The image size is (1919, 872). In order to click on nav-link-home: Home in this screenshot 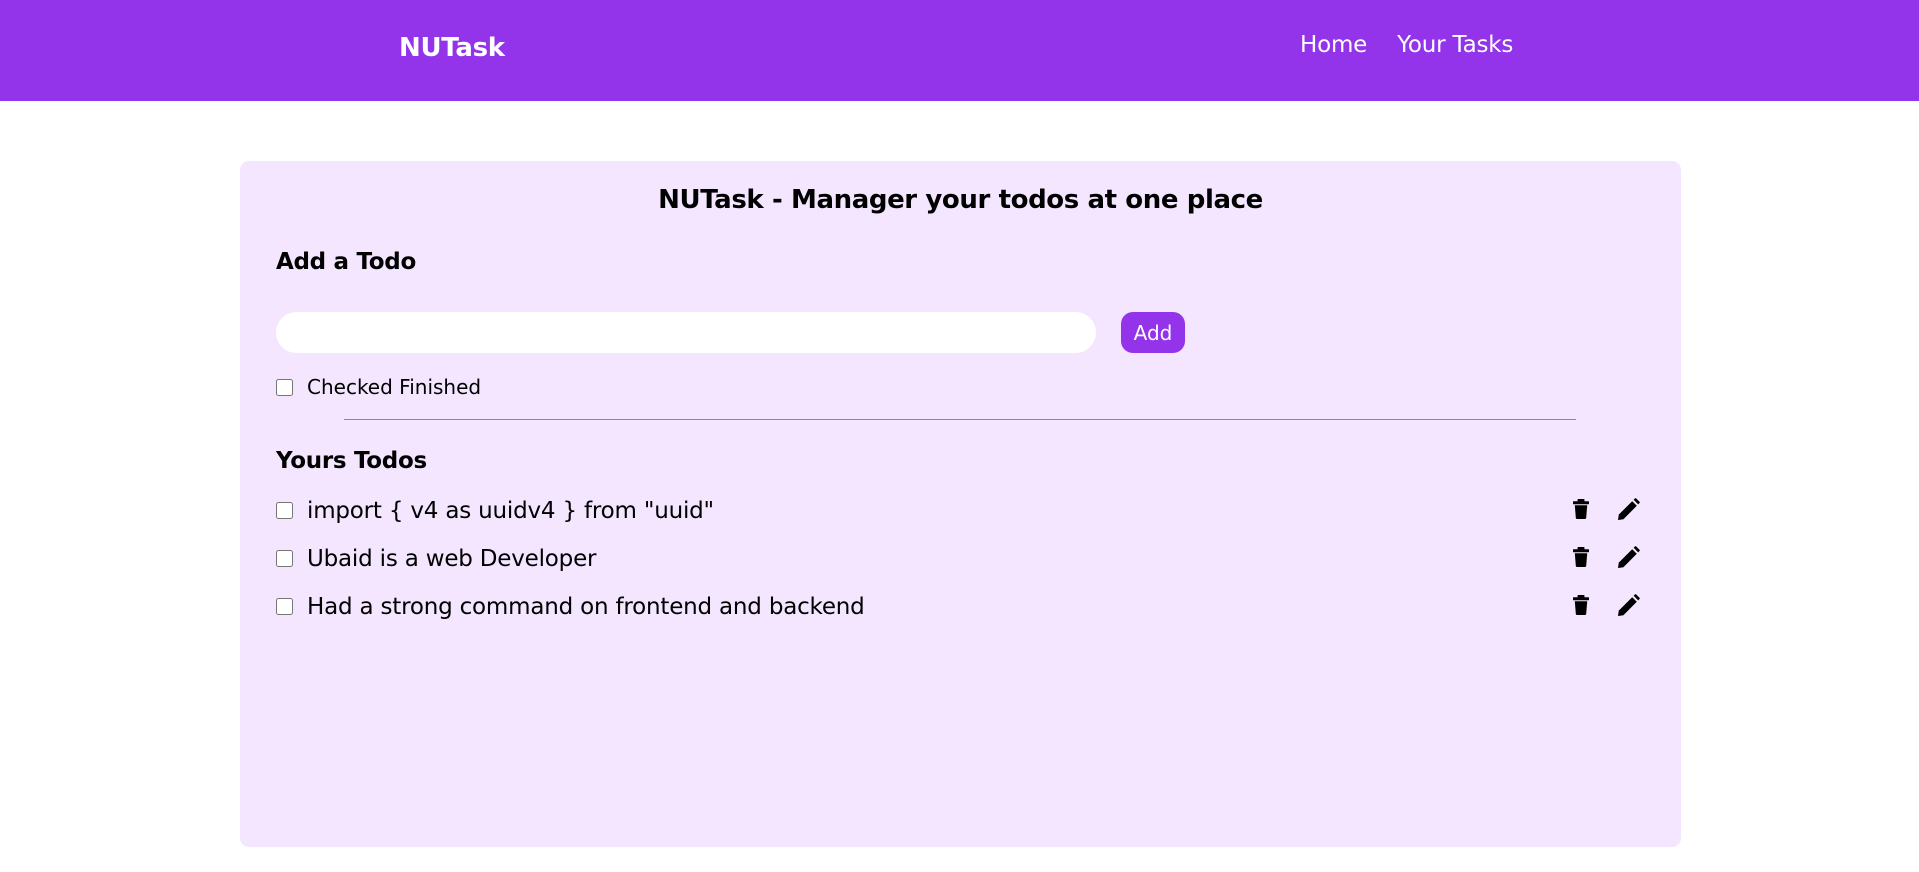, I will do `click(1333, 45)`.